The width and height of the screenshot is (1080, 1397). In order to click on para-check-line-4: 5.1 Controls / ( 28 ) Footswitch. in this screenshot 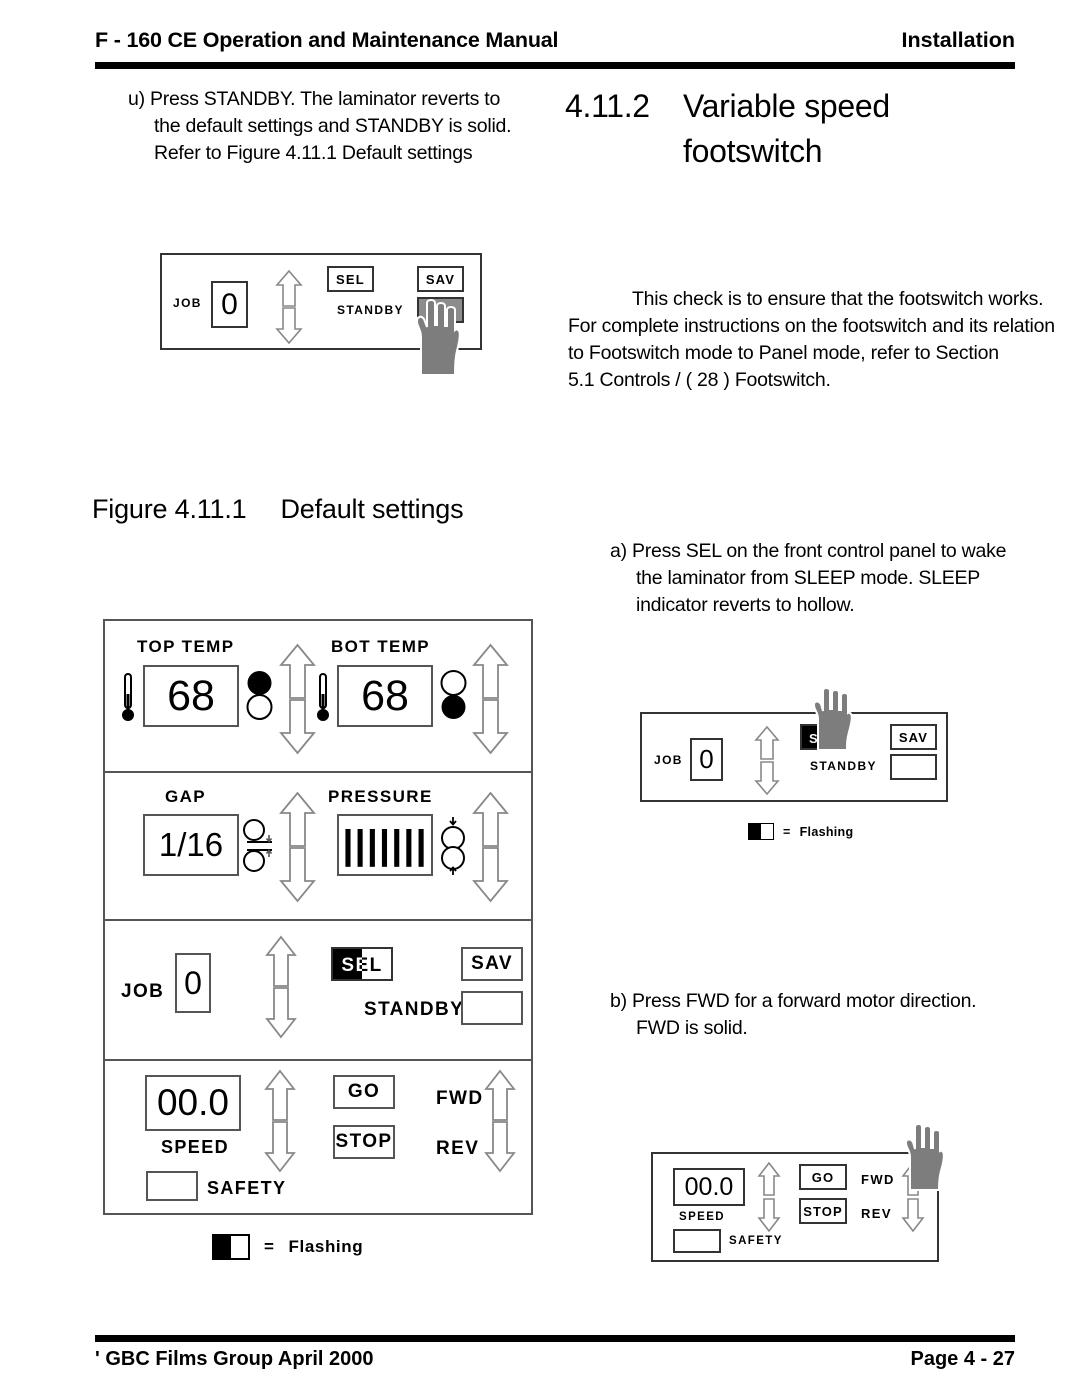, I will do `click(699, 380)`.